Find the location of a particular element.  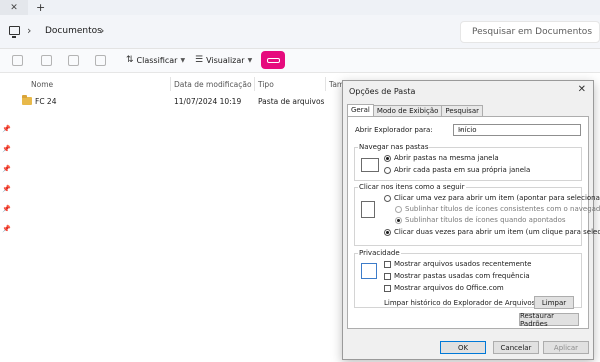

tab-geral: Geral is located at coordinates (360, 110).